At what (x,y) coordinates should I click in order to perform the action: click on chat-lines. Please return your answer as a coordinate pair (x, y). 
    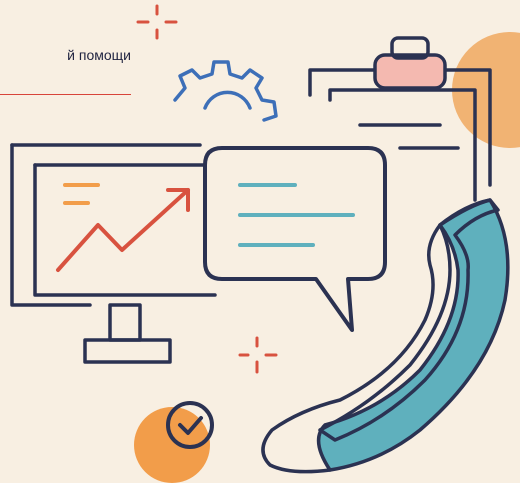
    Looking at the image, I should click on (296, 215).